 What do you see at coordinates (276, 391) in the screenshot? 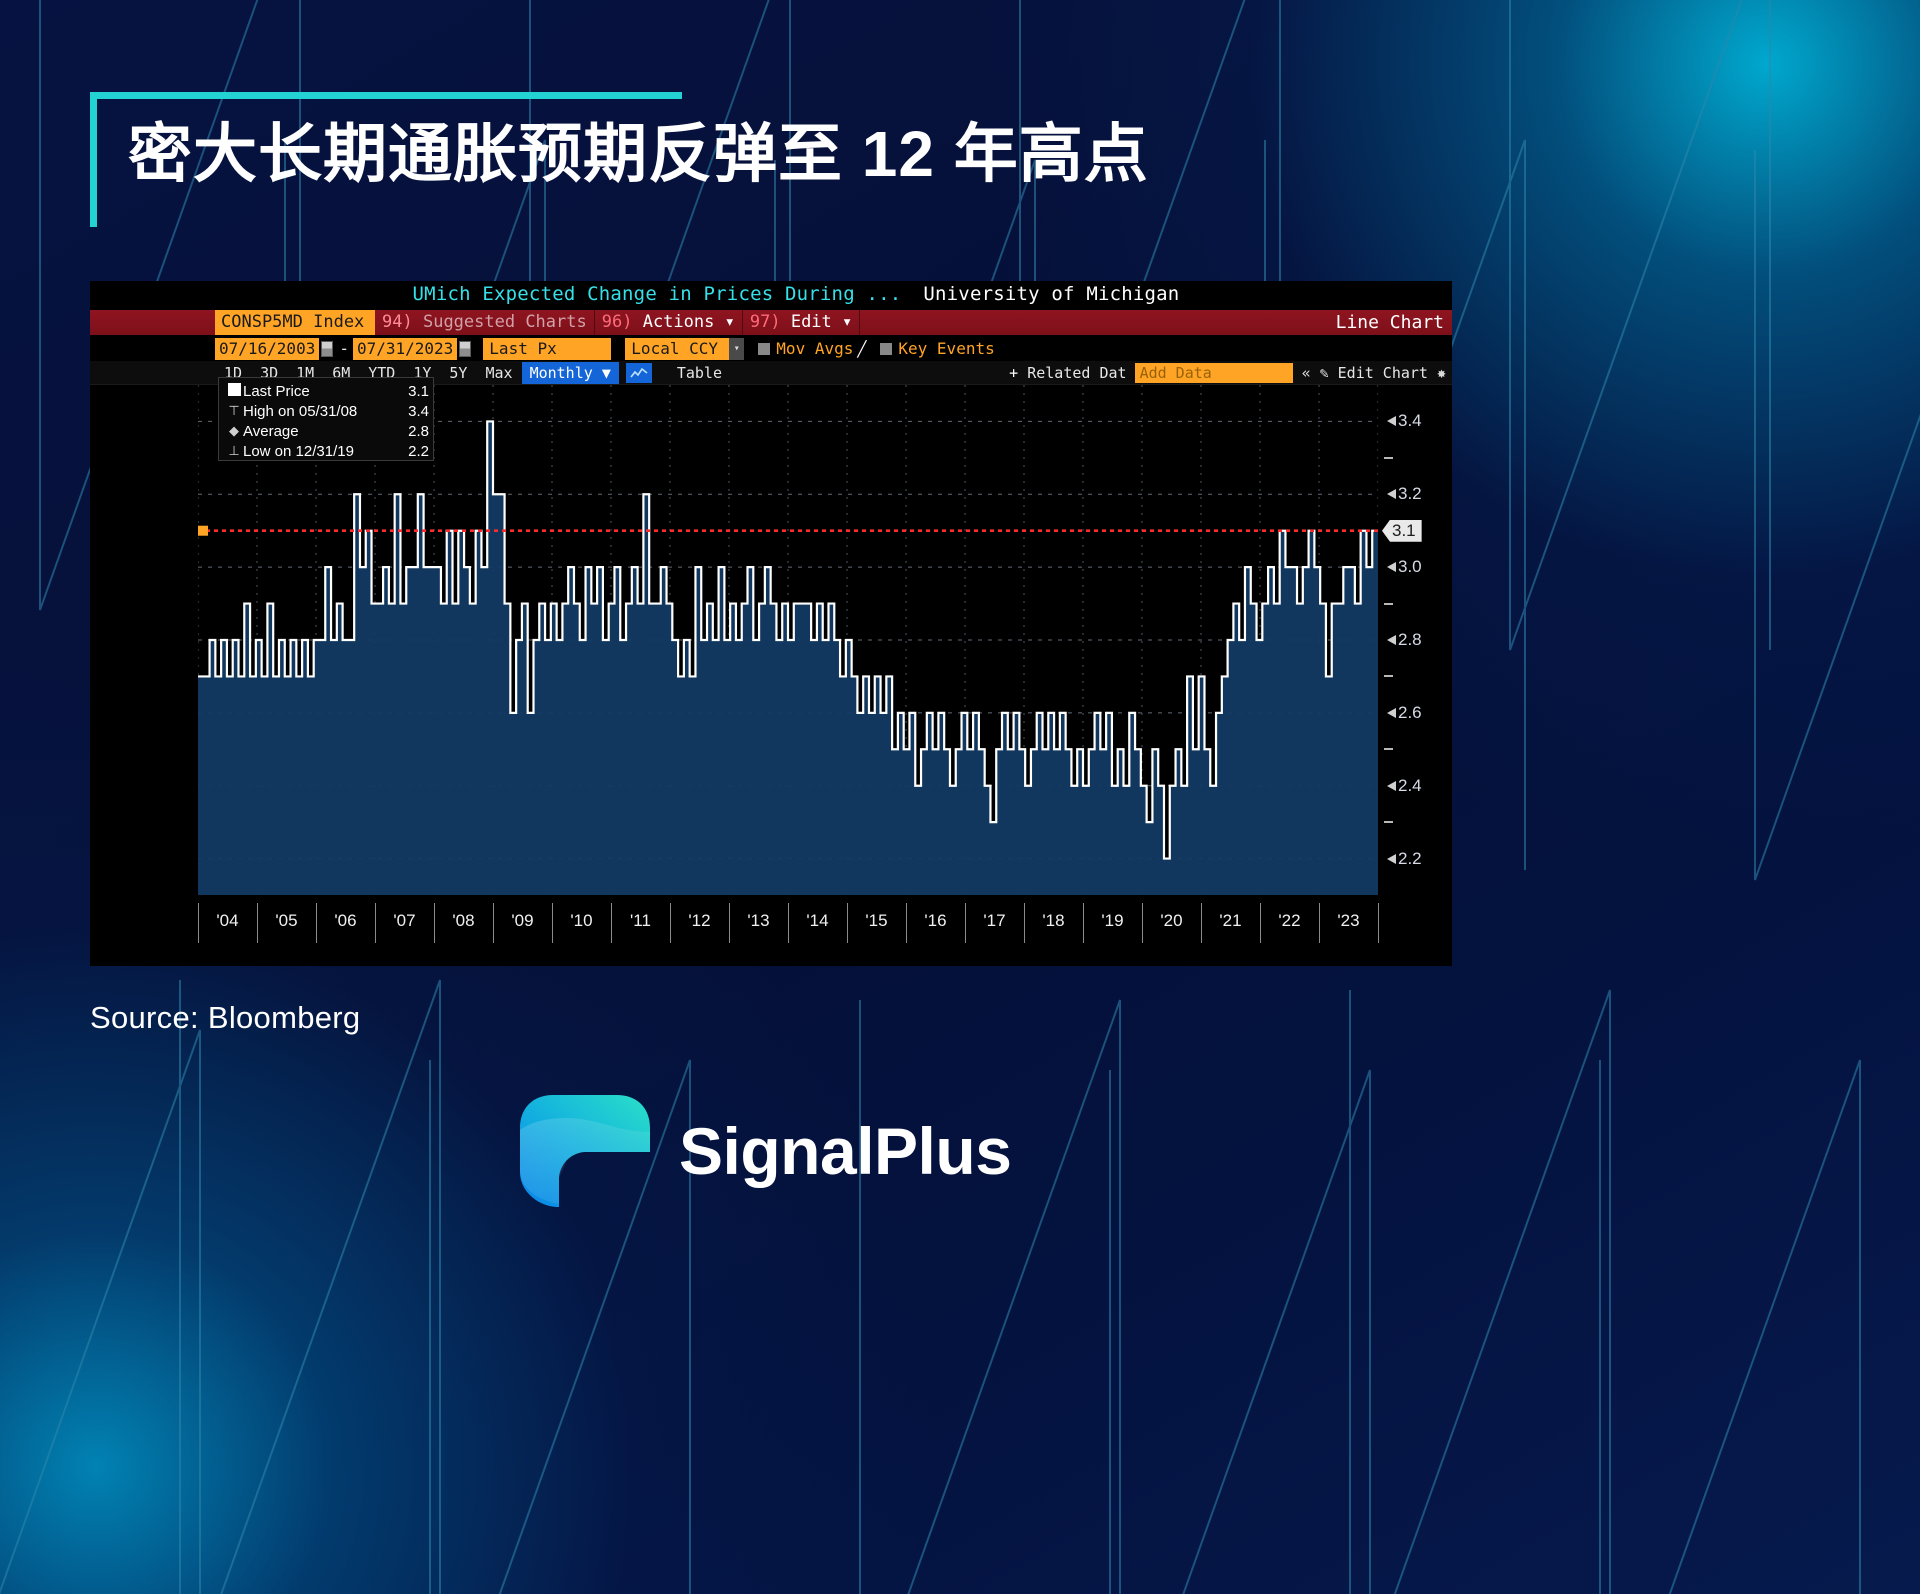
I see `legend-label-last-price: Last Price` at bounding box center [276, 391].